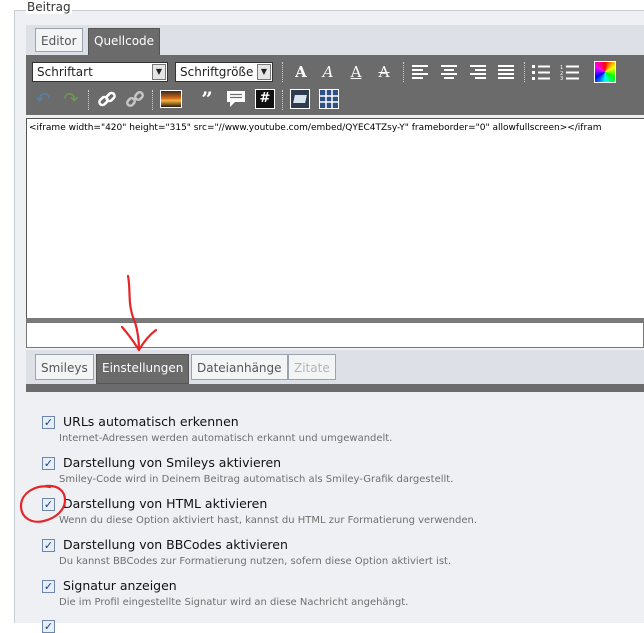 This screenshot has height=633, width=644. I want to click on annotation-circle, so click(43, 503).